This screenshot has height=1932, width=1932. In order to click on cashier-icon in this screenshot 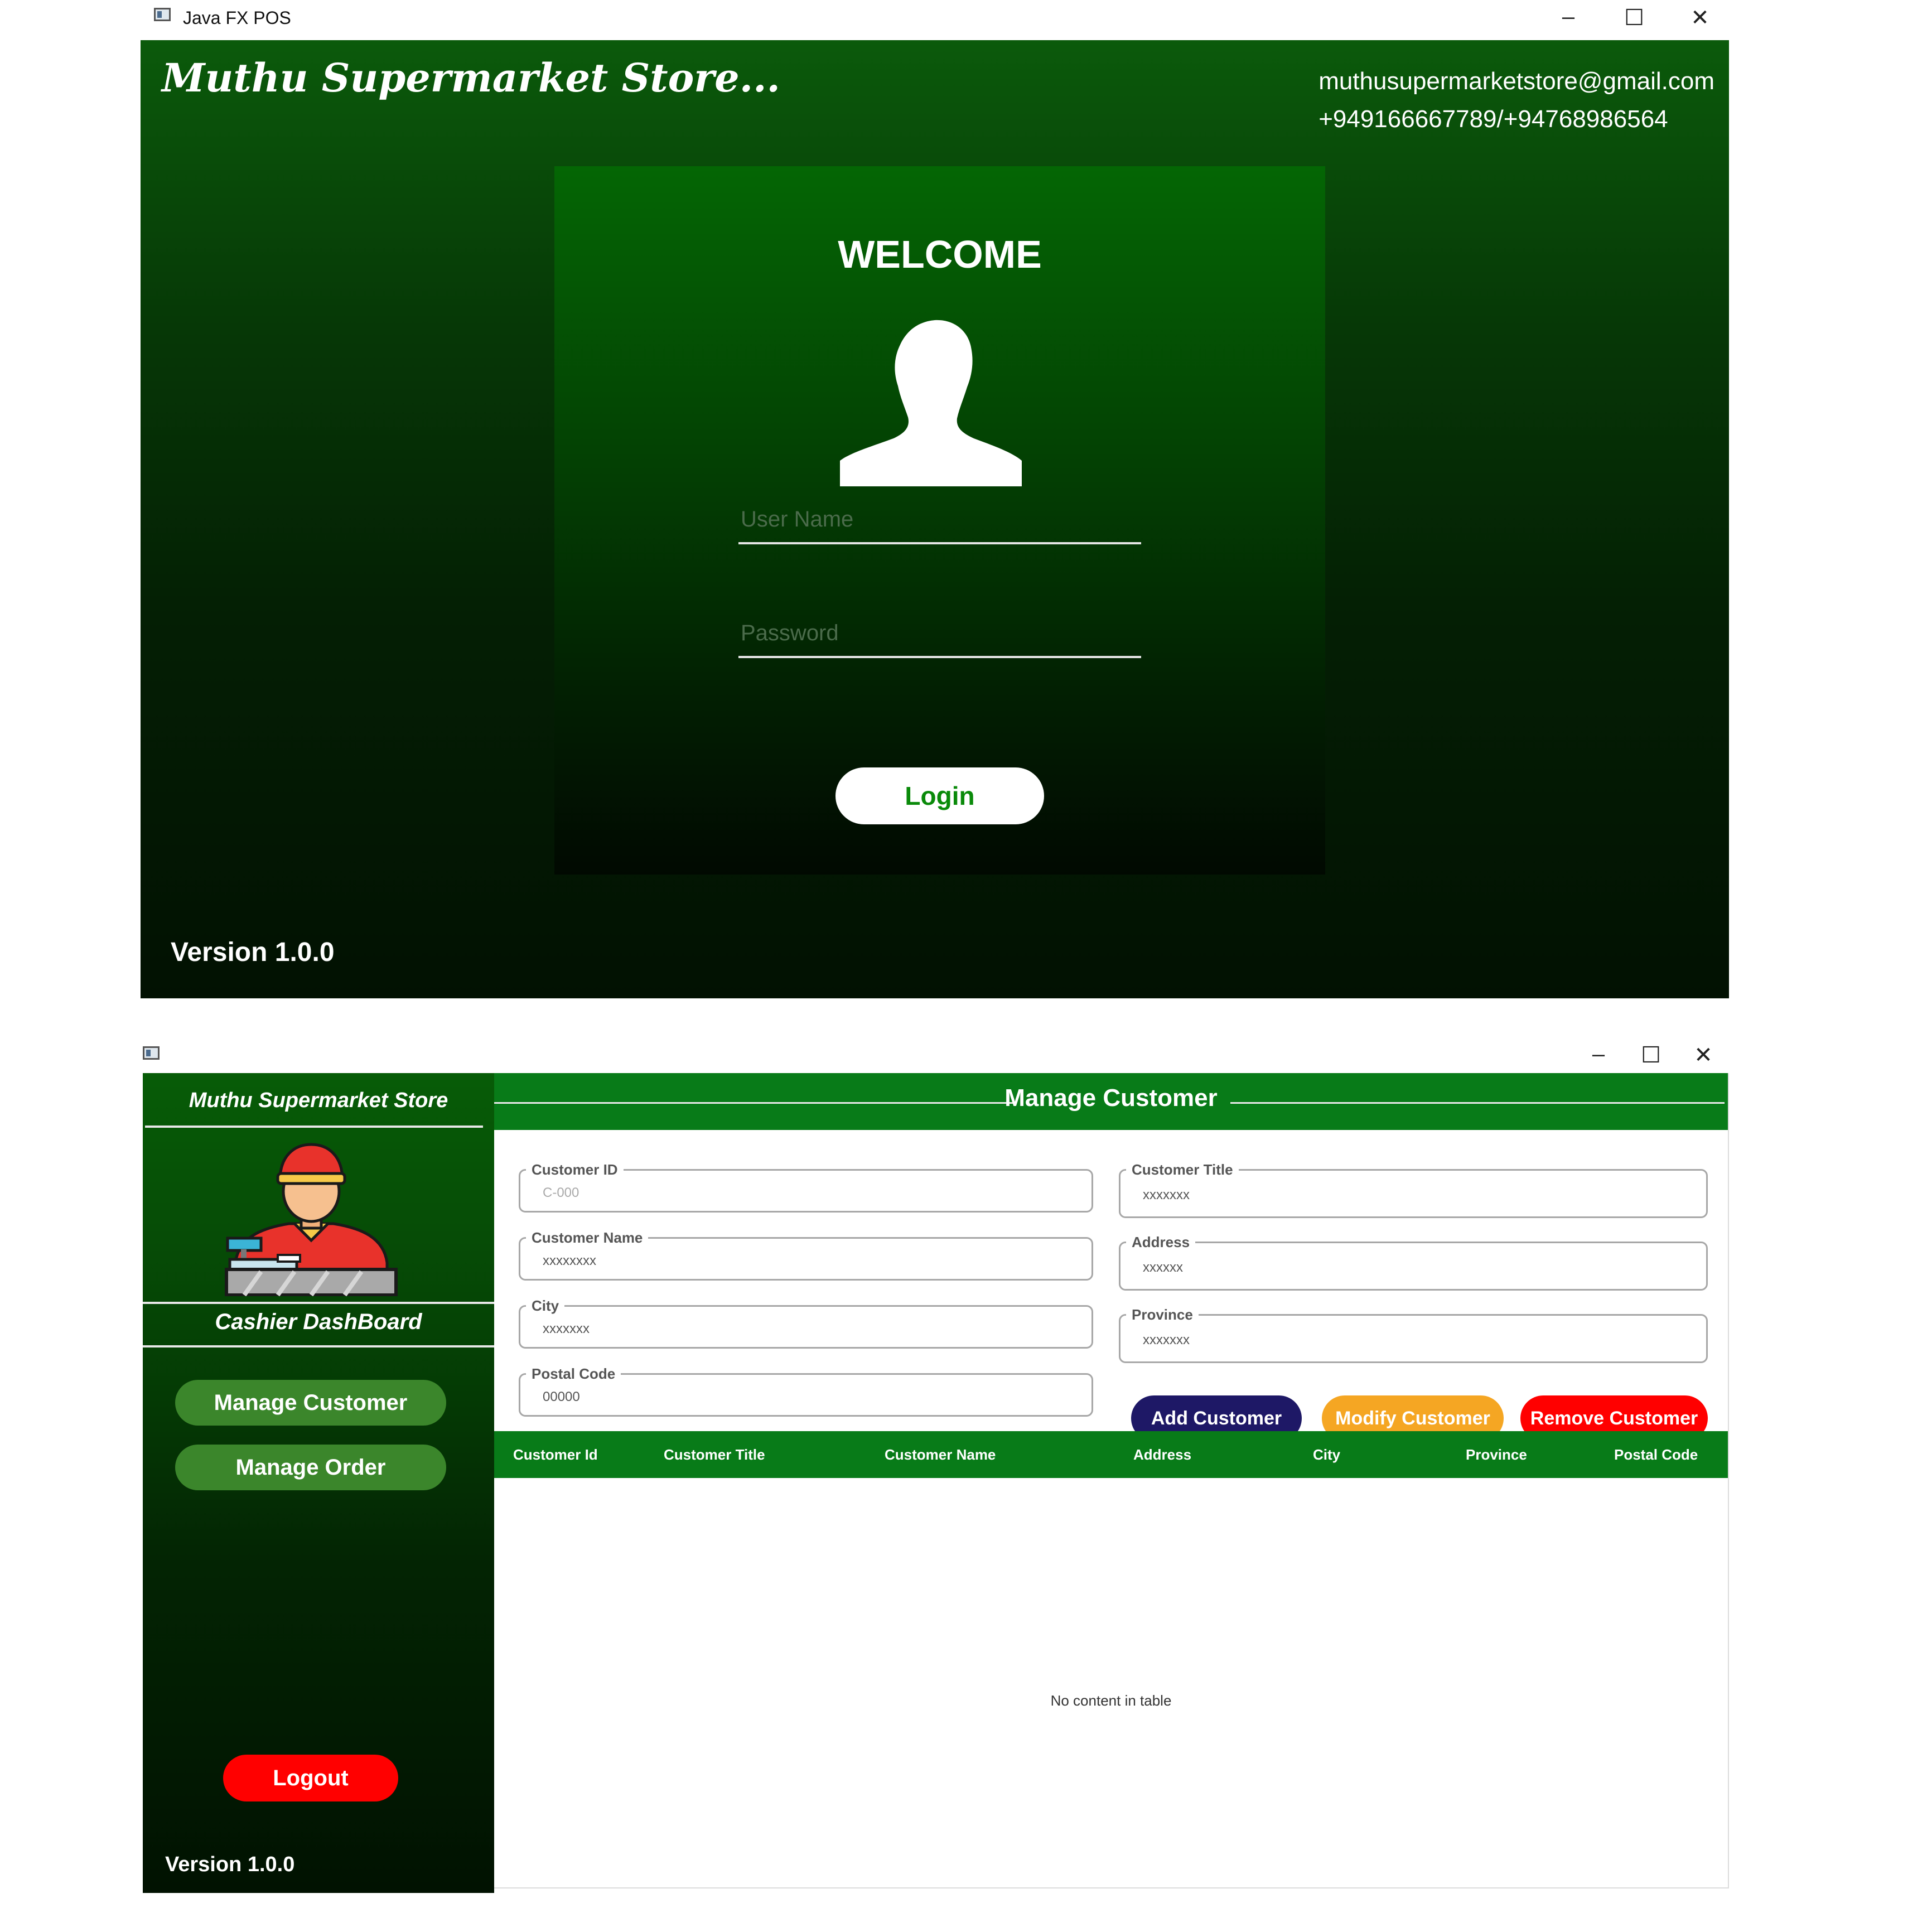, I will do `click(311, 1219)`.